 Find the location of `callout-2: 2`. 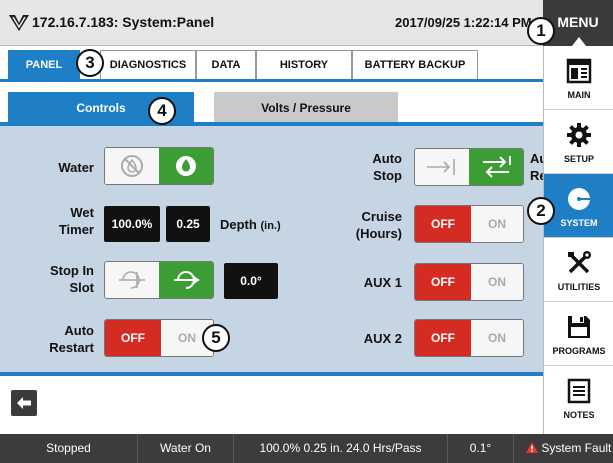

callout-2: 2 is located at coordinates (541, 211).